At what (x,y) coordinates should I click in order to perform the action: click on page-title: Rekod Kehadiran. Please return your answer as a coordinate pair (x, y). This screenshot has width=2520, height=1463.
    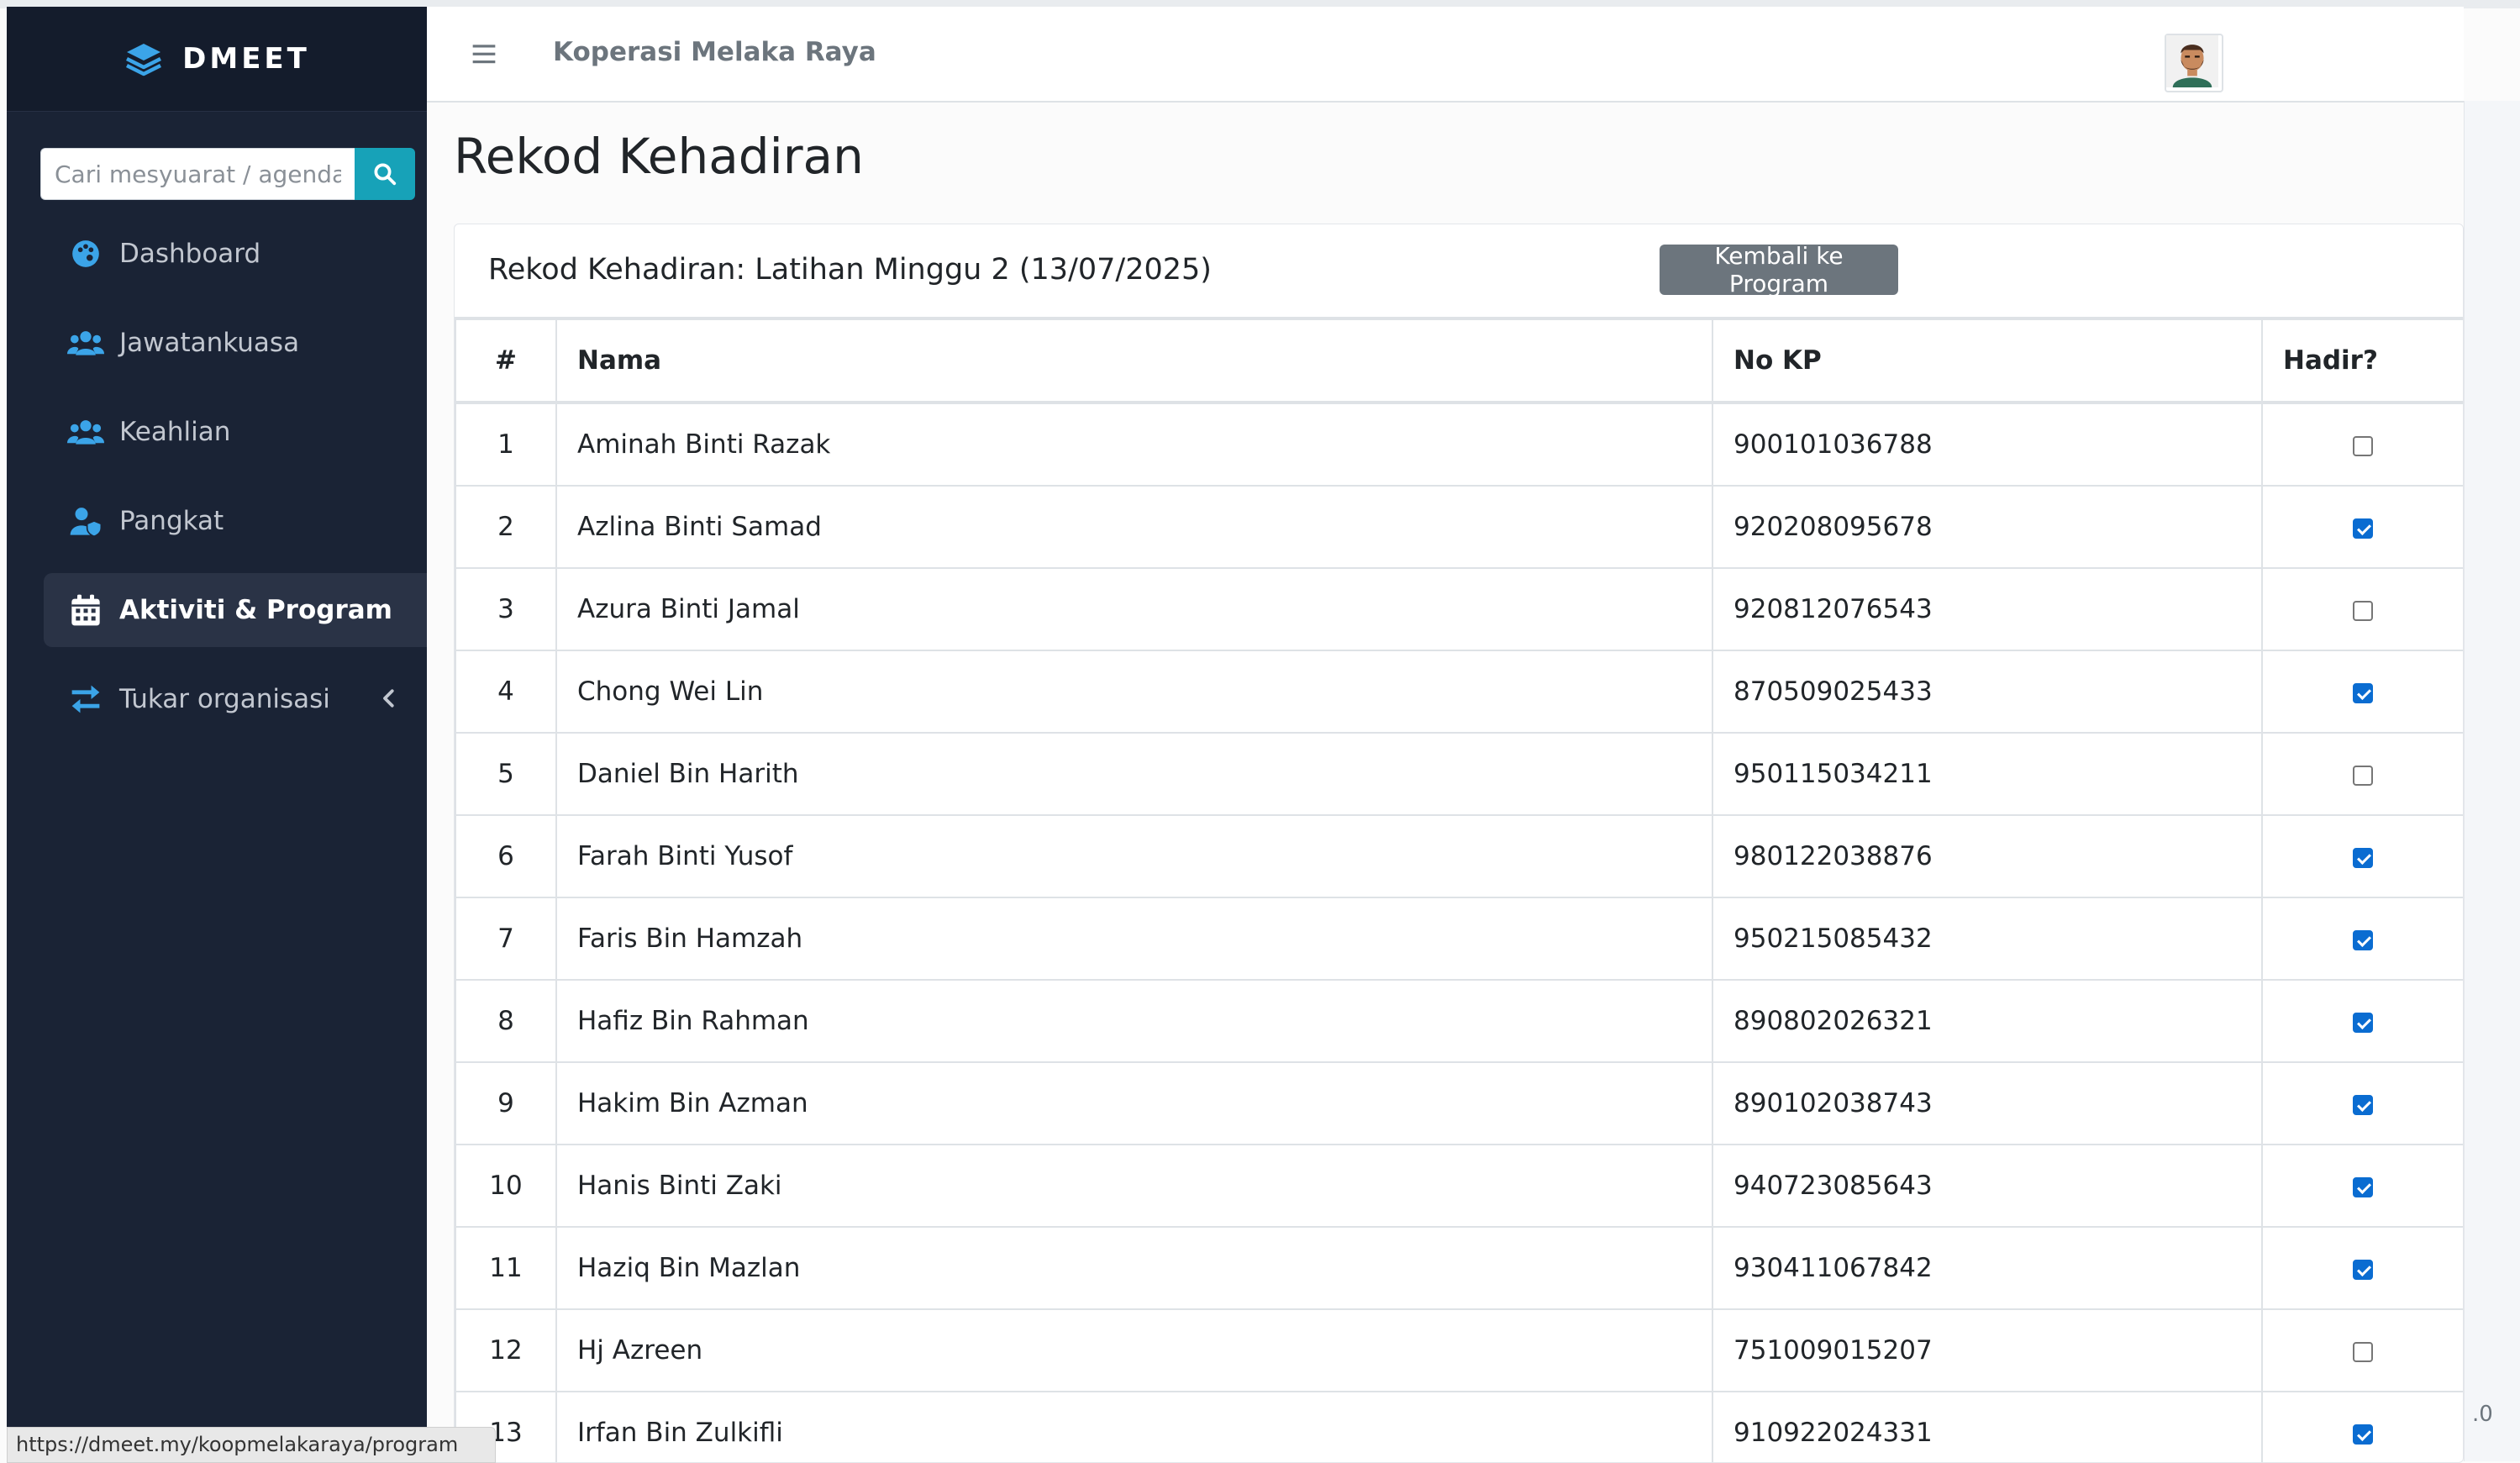
    Looking at the image, I should click on (659, 156).